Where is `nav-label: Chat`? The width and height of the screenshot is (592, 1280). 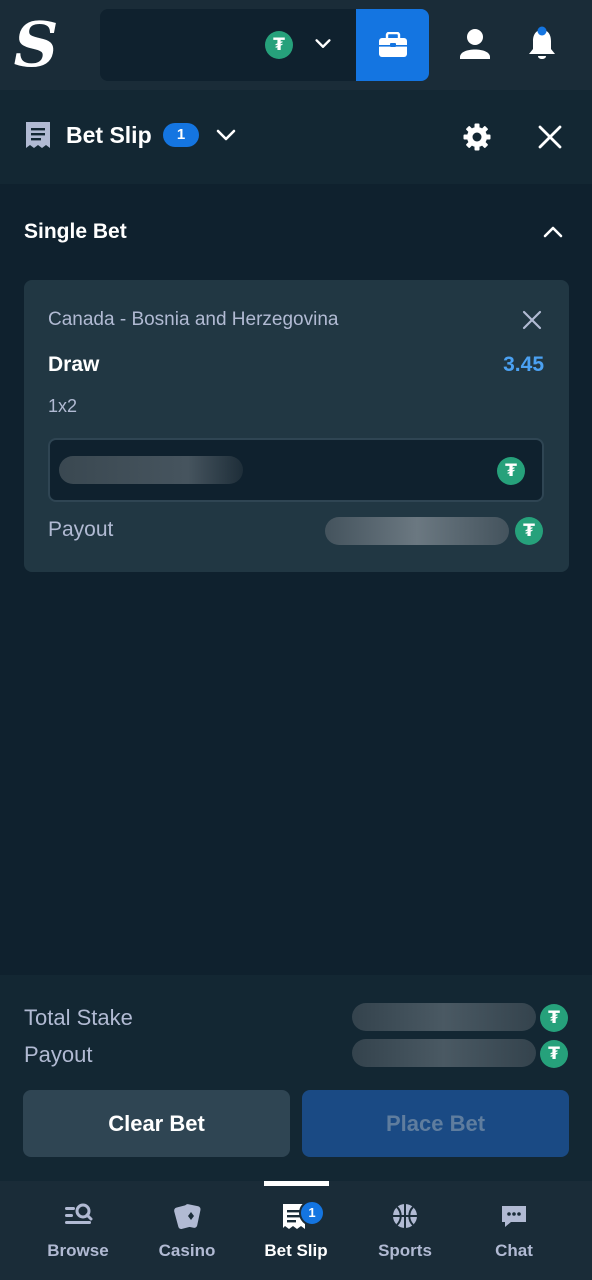
nav-label: Chat is located at coordinates (514, 1250).